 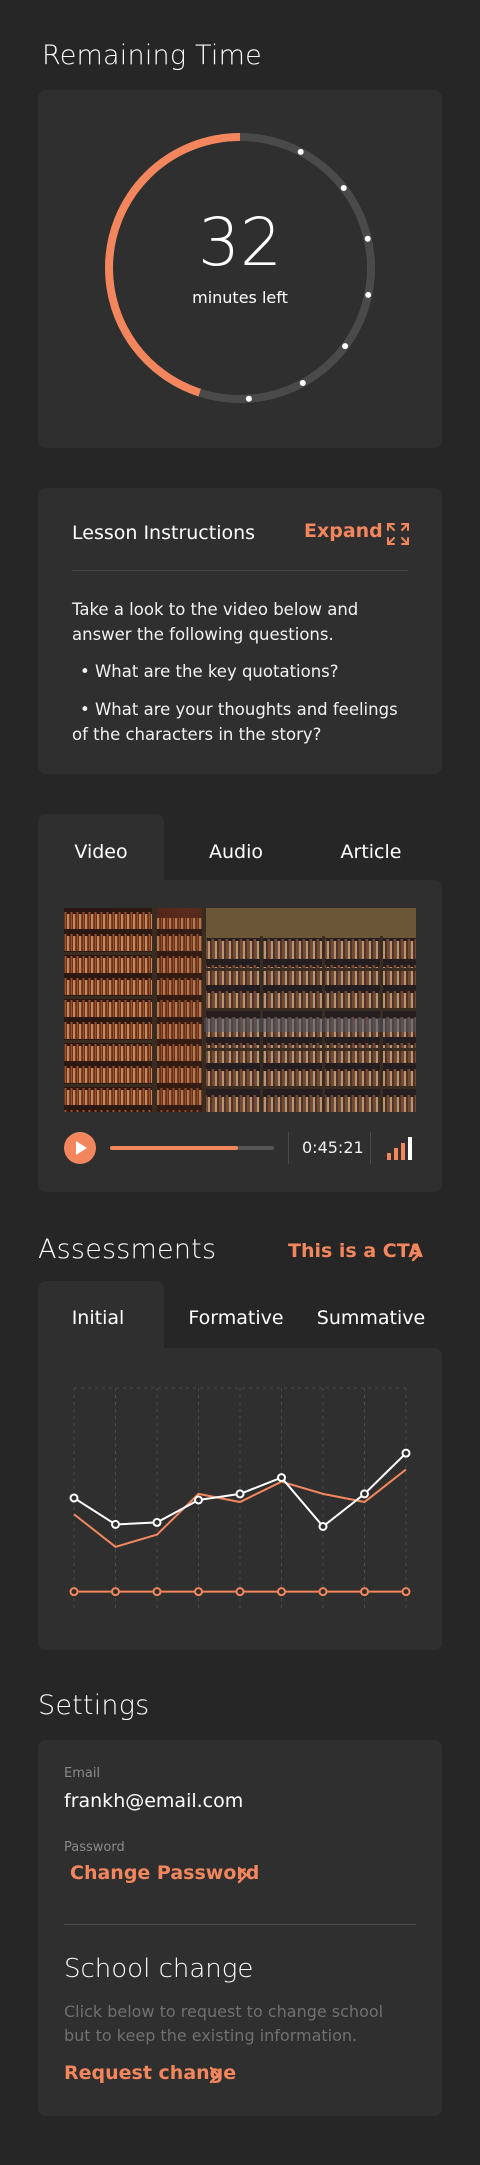 I want to click on expand-button: Expand, so click(x=358, y=533).